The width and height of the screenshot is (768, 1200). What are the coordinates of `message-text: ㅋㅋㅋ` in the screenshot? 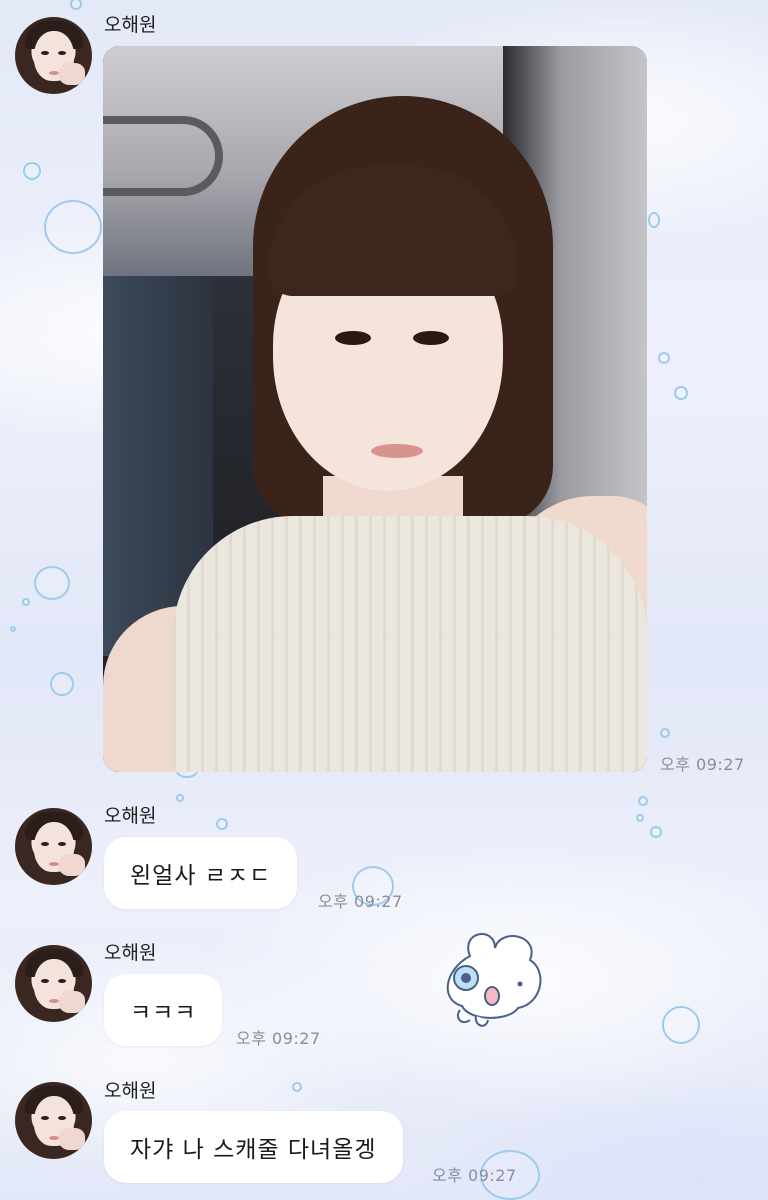 It's located at (163, 1013).